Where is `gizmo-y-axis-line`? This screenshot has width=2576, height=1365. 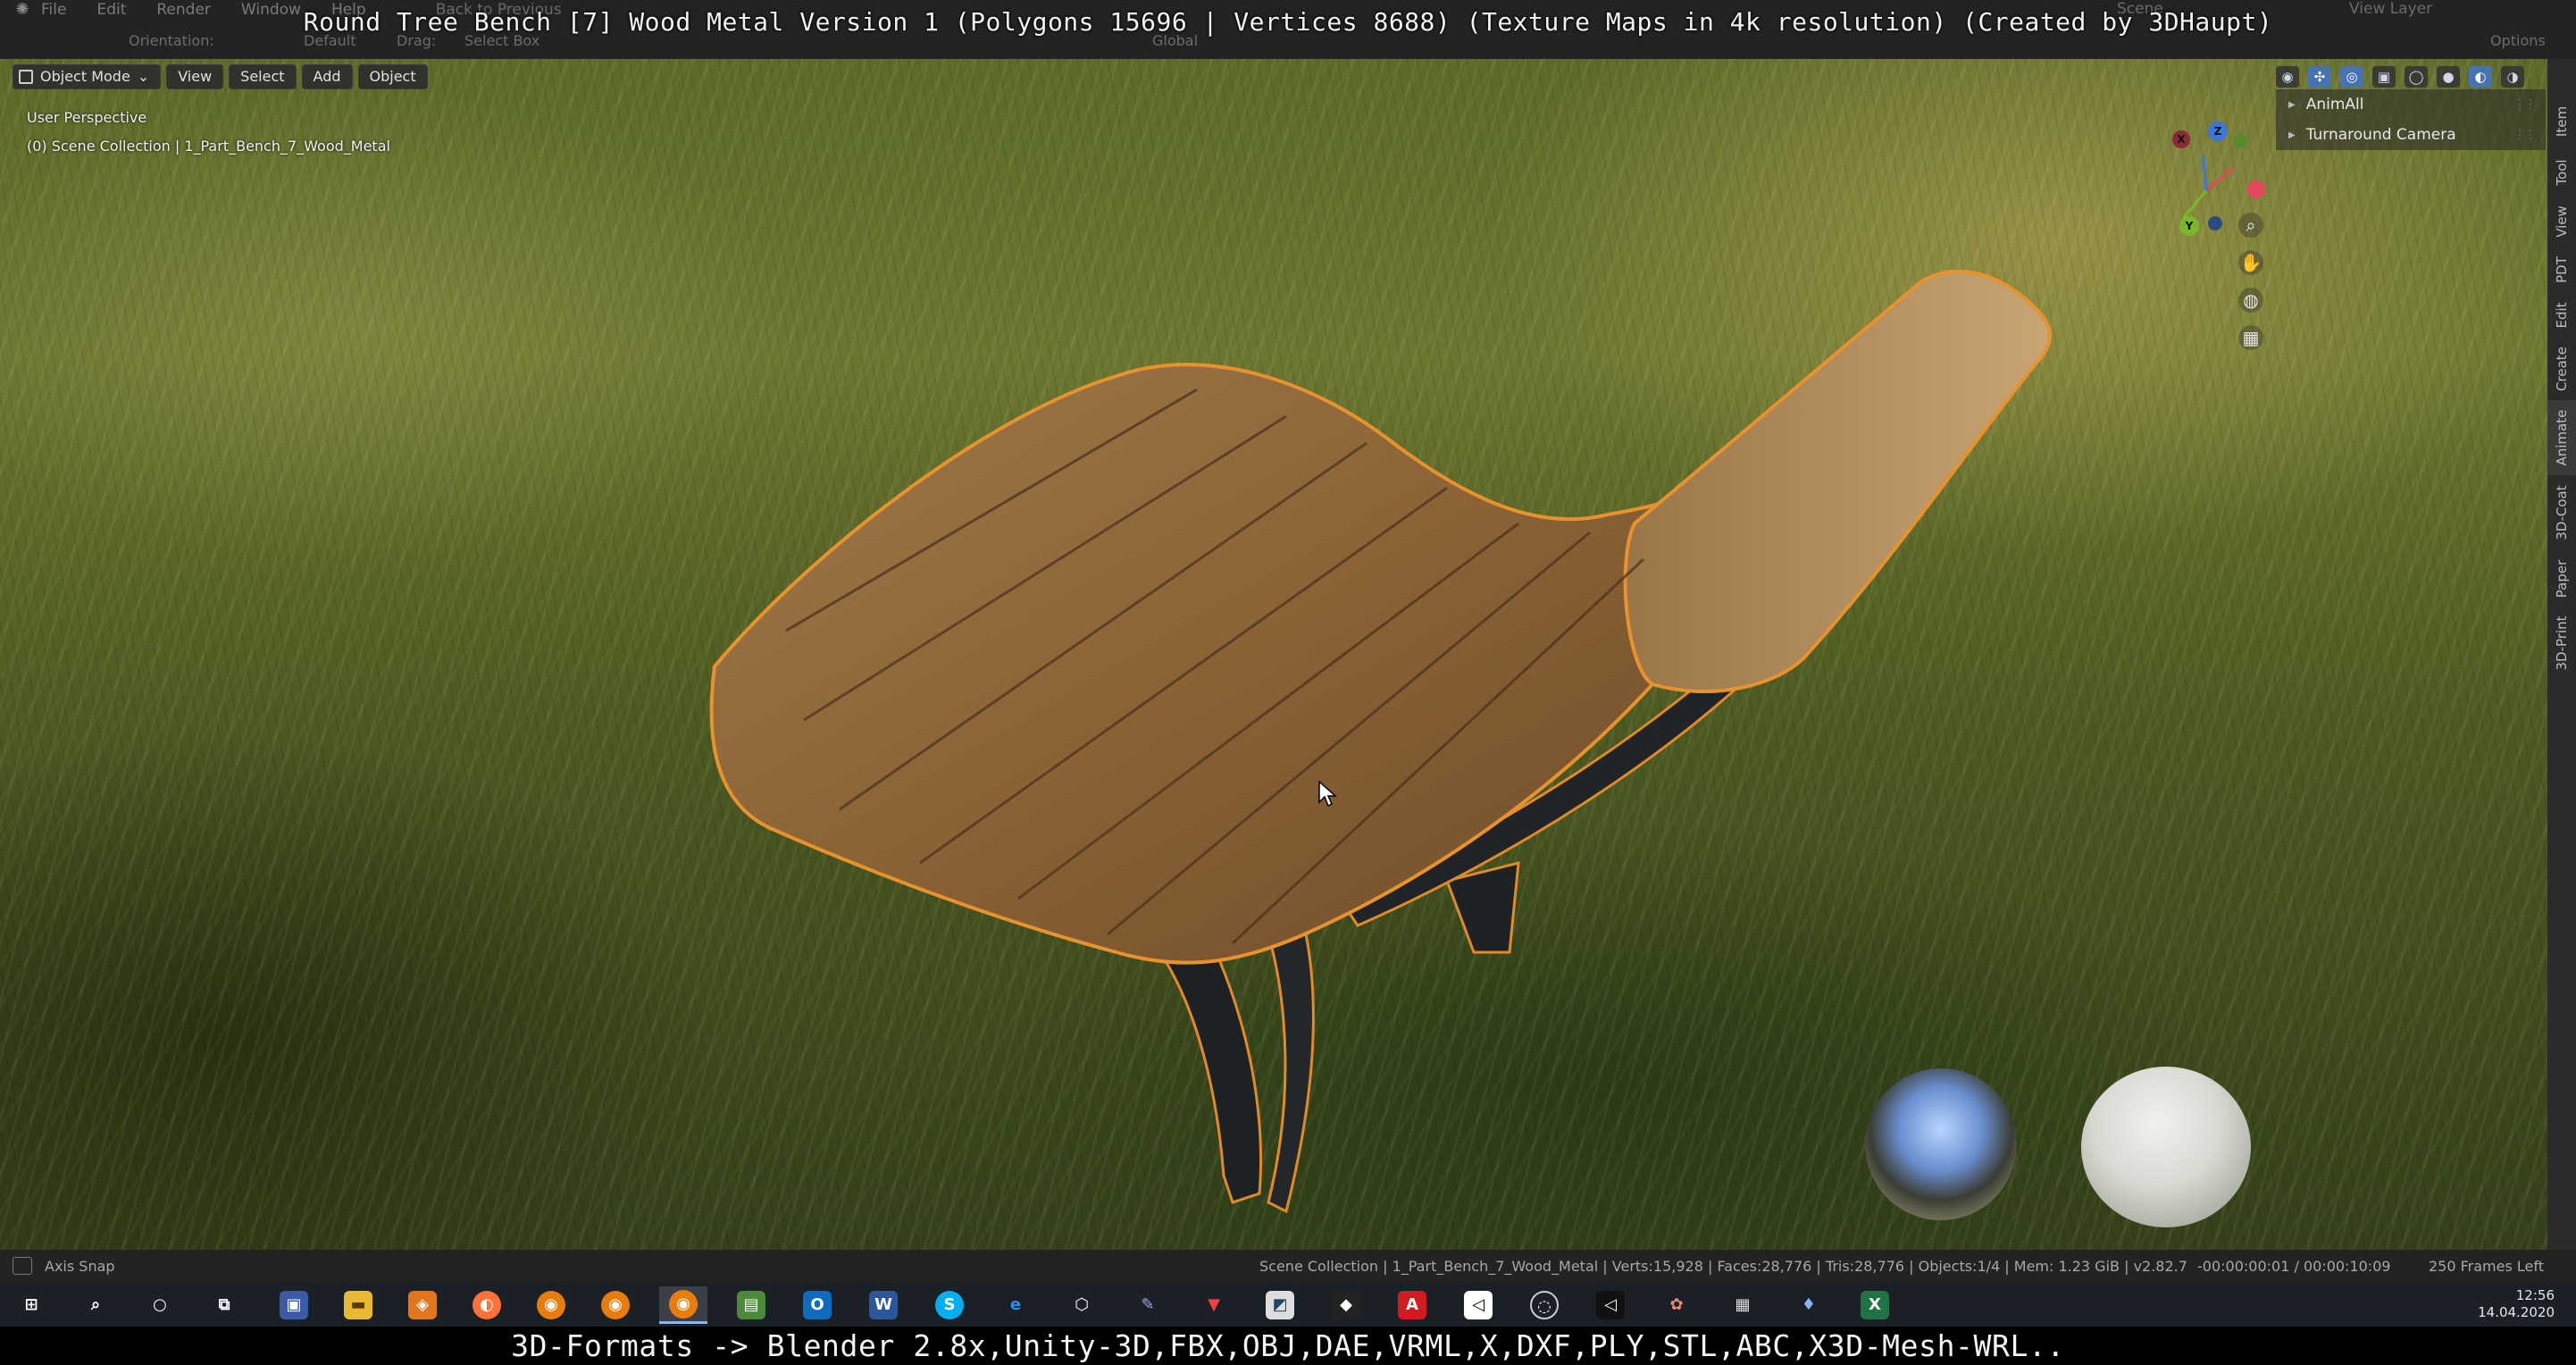 gizmo-y-axis-line is located at coordinates (2195, 204).